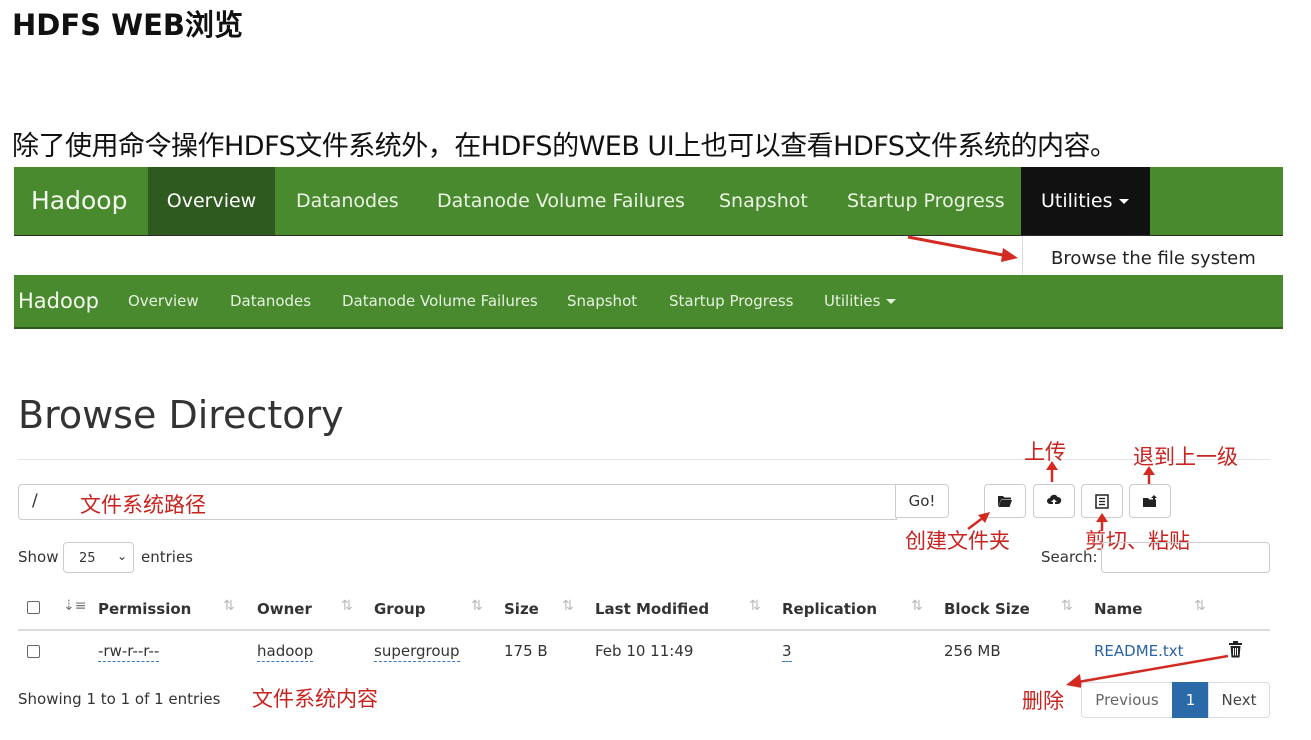  Describe the element at coordinates (38, 557) in the screenshot. I see `show-label: Show` at that location.